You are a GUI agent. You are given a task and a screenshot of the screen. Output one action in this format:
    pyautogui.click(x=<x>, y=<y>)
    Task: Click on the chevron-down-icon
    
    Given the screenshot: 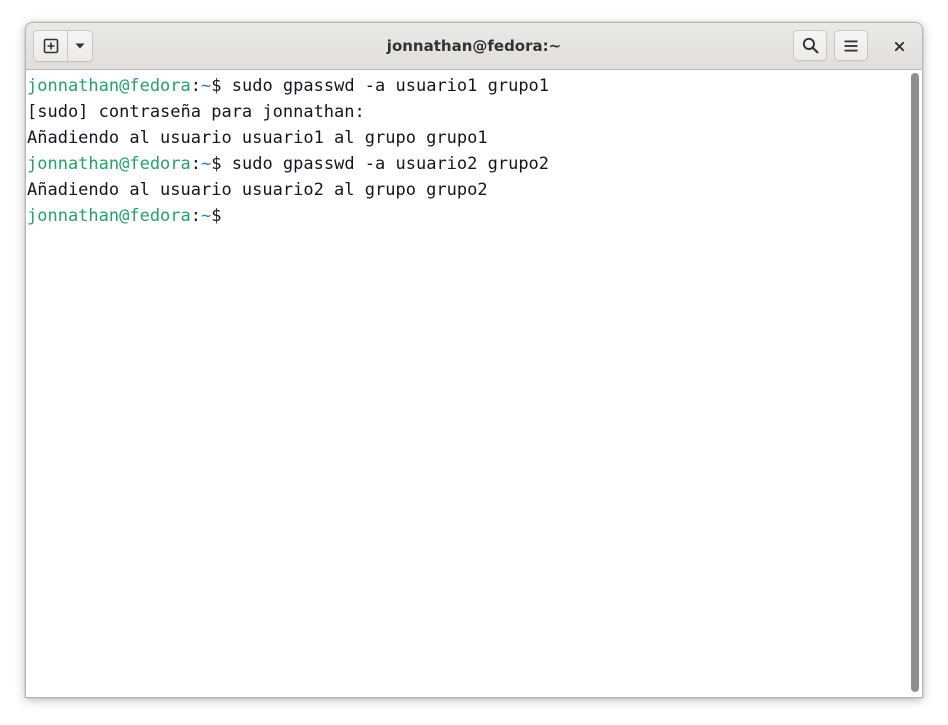 What is the action you would take?
    pyautogui.click(x=80, y=46)
    